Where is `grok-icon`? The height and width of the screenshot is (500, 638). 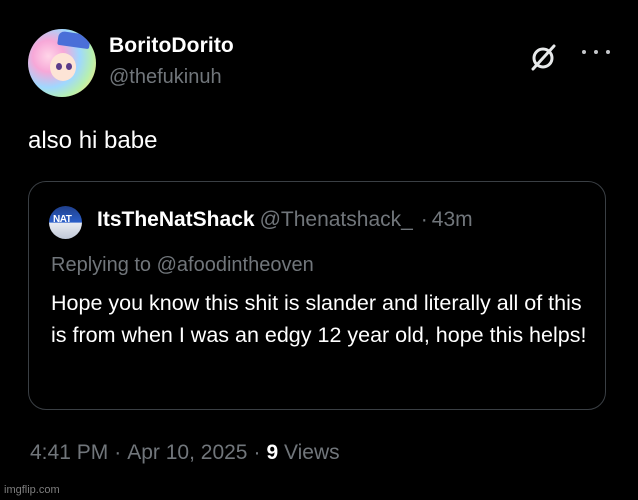 grok-icon is located at coordinates (543, 57).